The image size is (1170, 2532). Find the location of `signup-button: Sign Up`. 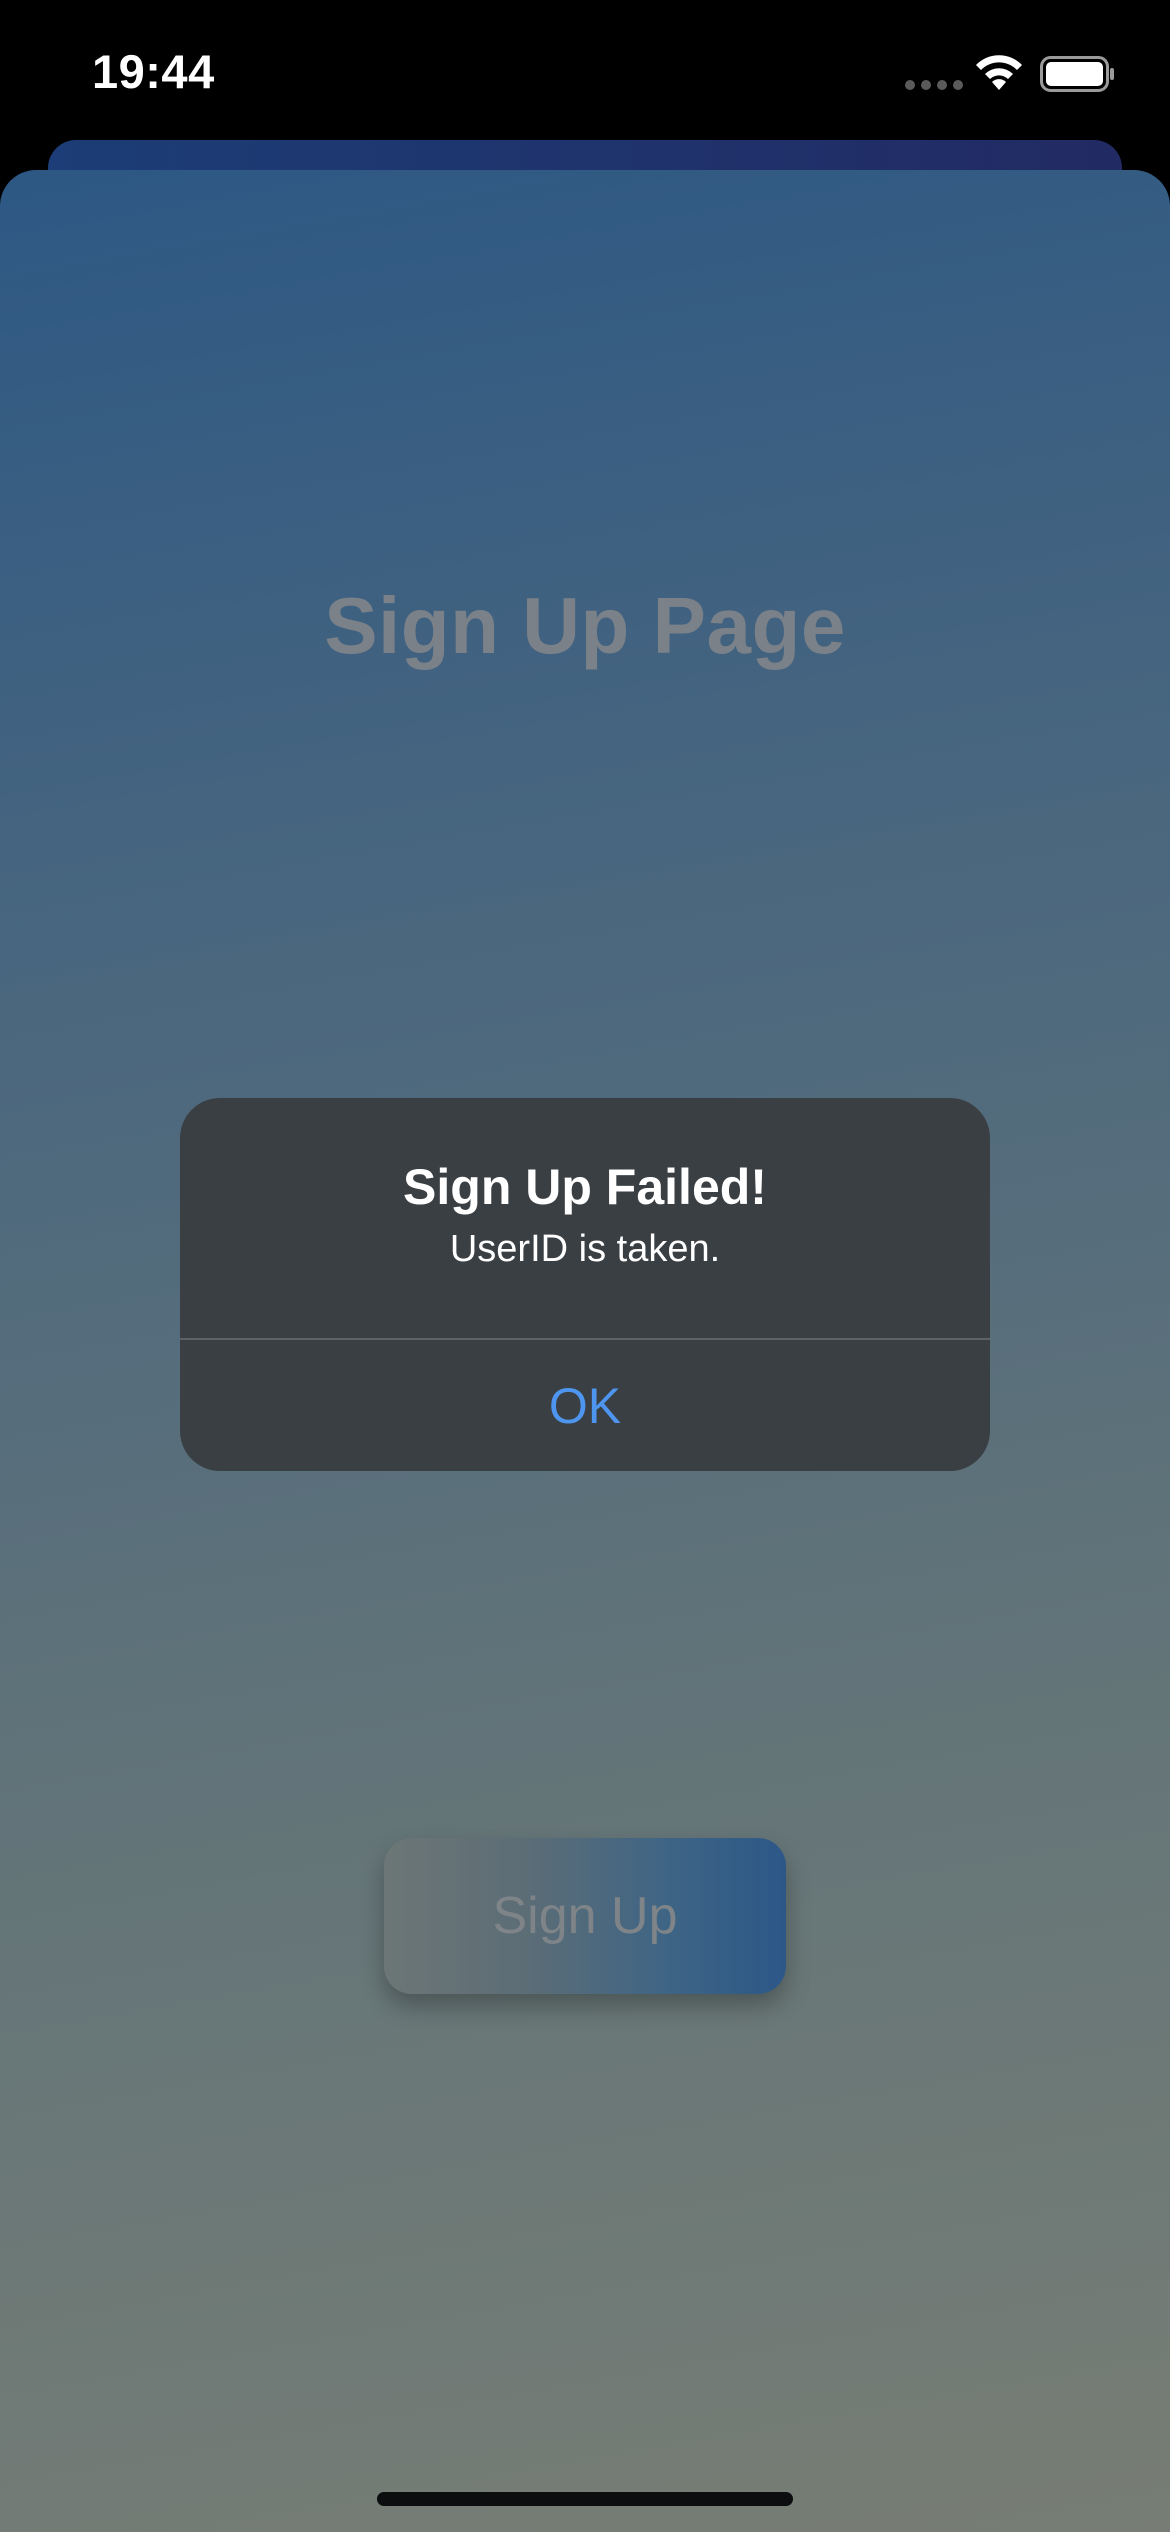

signup-button: Sign Up is located at coordinates (585, 1916).